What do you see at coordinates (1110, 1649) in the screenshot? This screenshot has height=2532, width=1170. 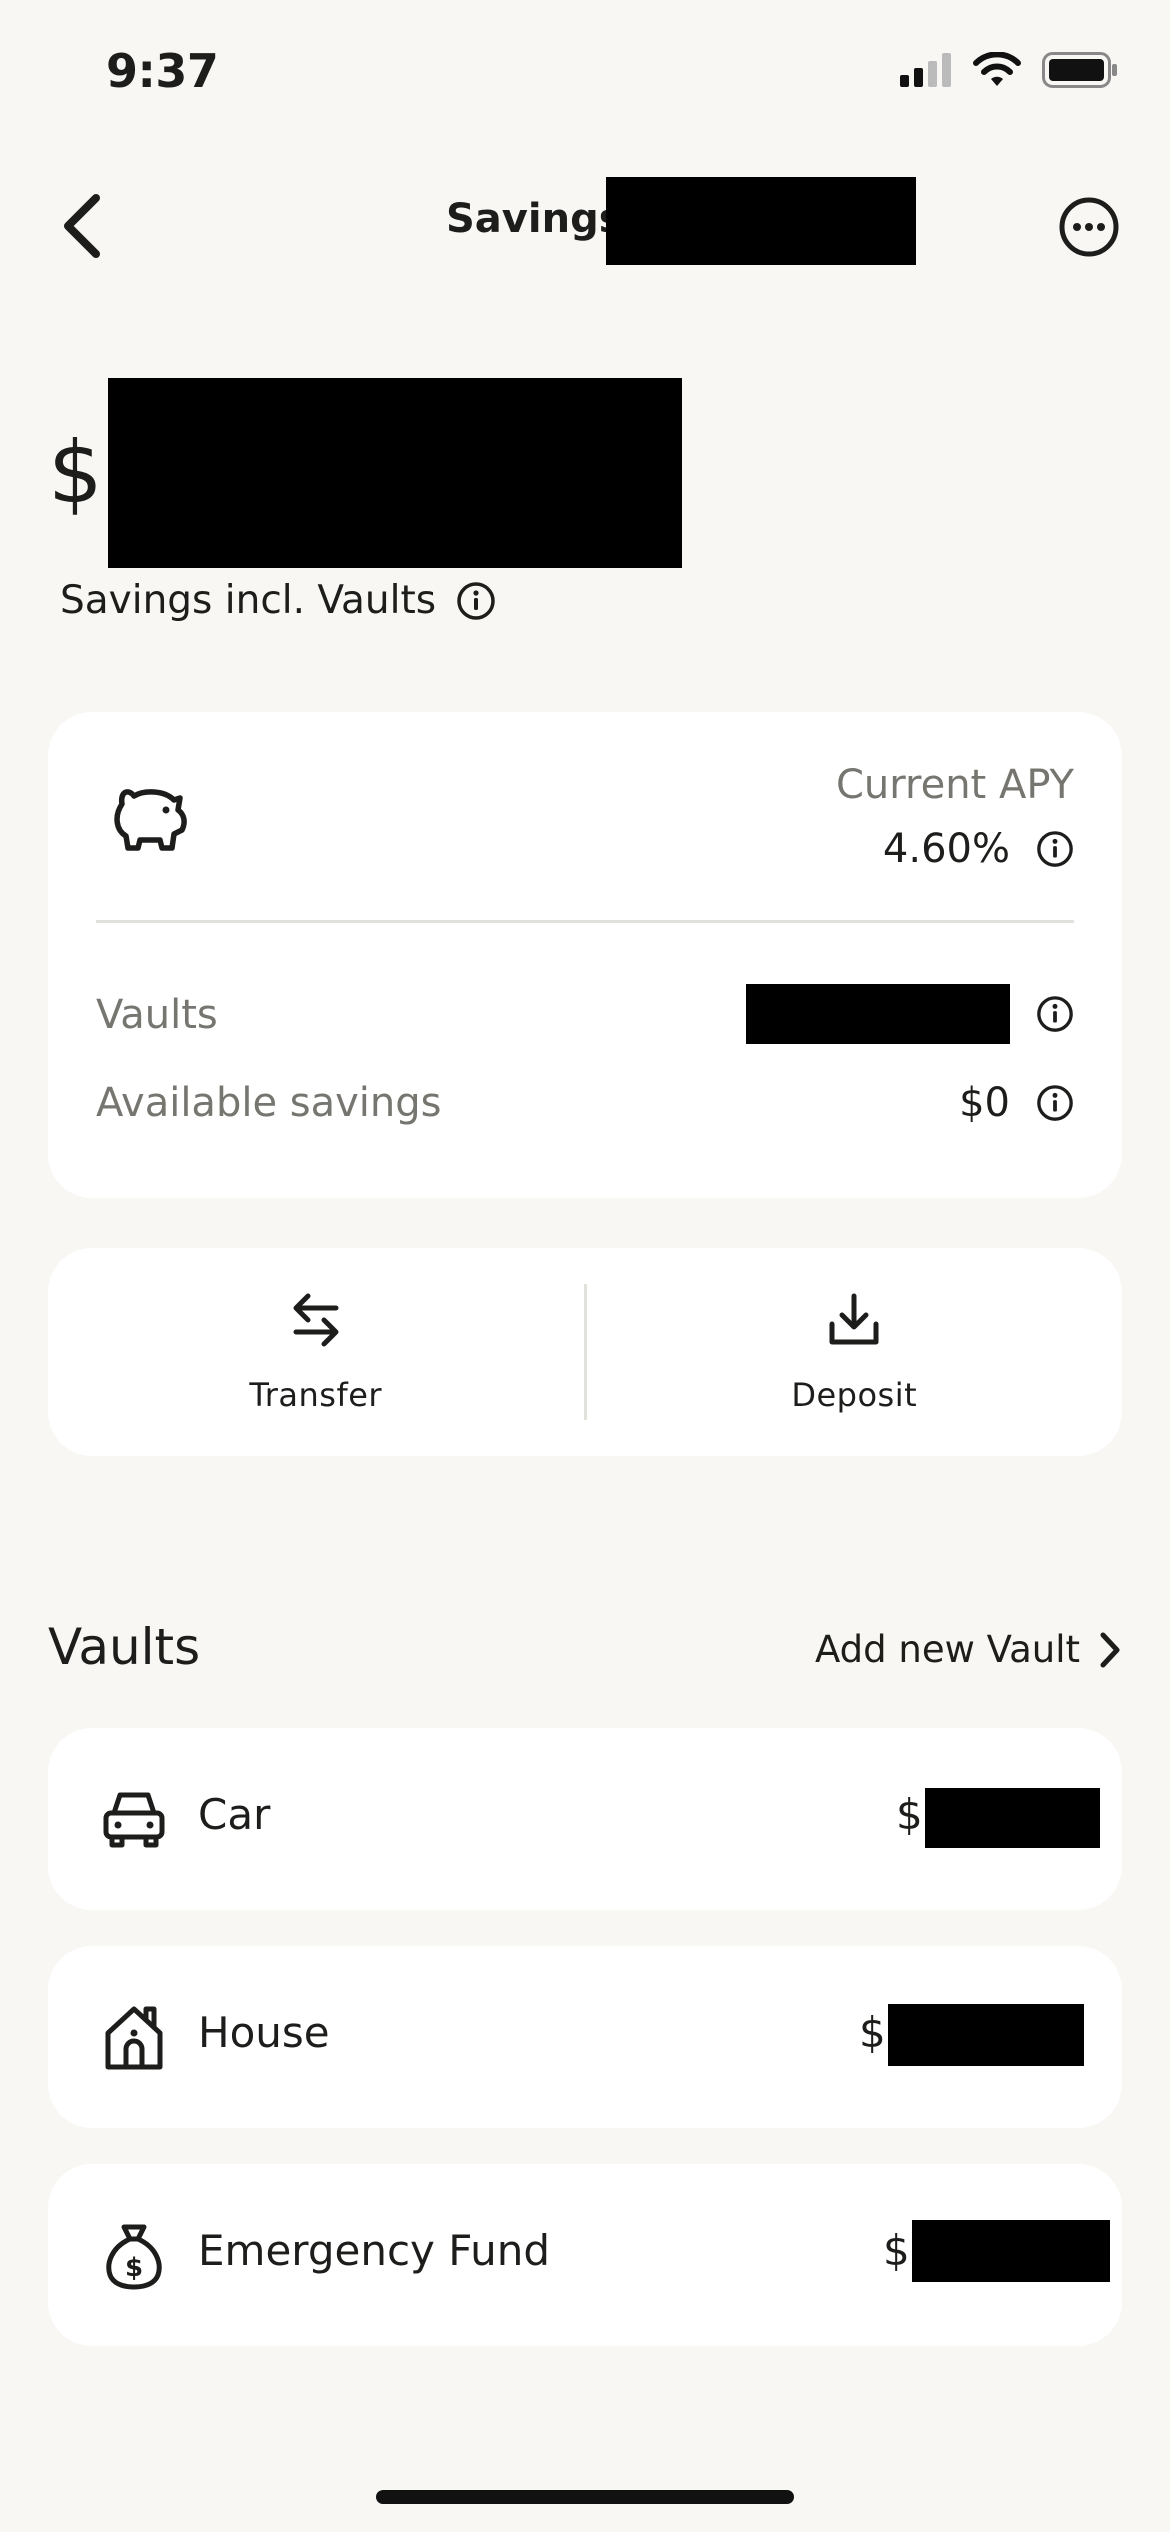 I see `chevron-right-icon` at bounding box center [1110, 1649].